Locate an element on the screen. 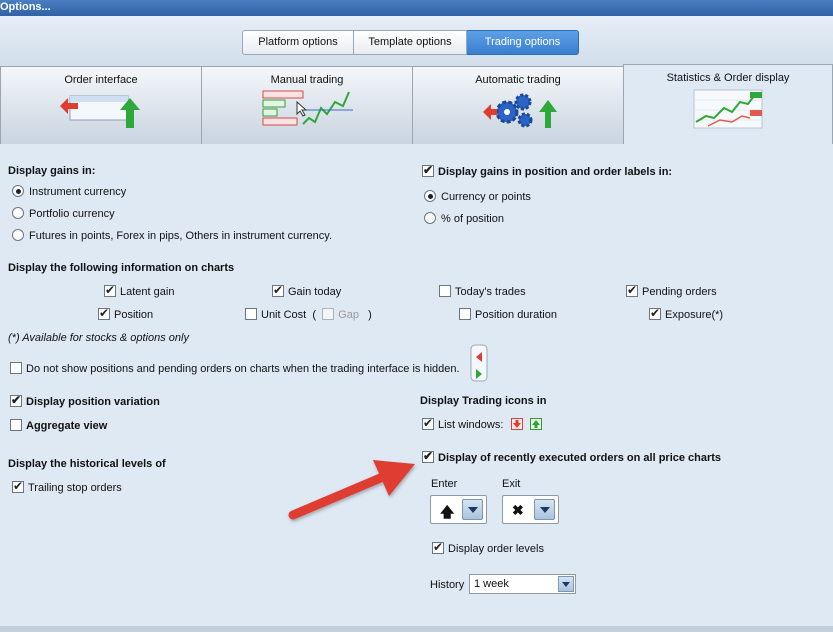 This screenshot has height=632, width=833. radio-label: Portfolio currency is located at coordinates (72, 214).